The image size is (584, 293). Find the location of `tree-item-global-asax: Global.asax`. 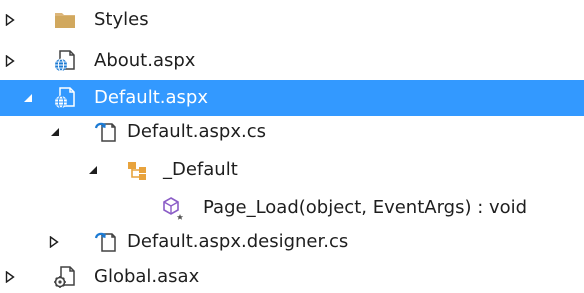

tree-item-global-asax: Global.asax is located at coordinates (292, 276).